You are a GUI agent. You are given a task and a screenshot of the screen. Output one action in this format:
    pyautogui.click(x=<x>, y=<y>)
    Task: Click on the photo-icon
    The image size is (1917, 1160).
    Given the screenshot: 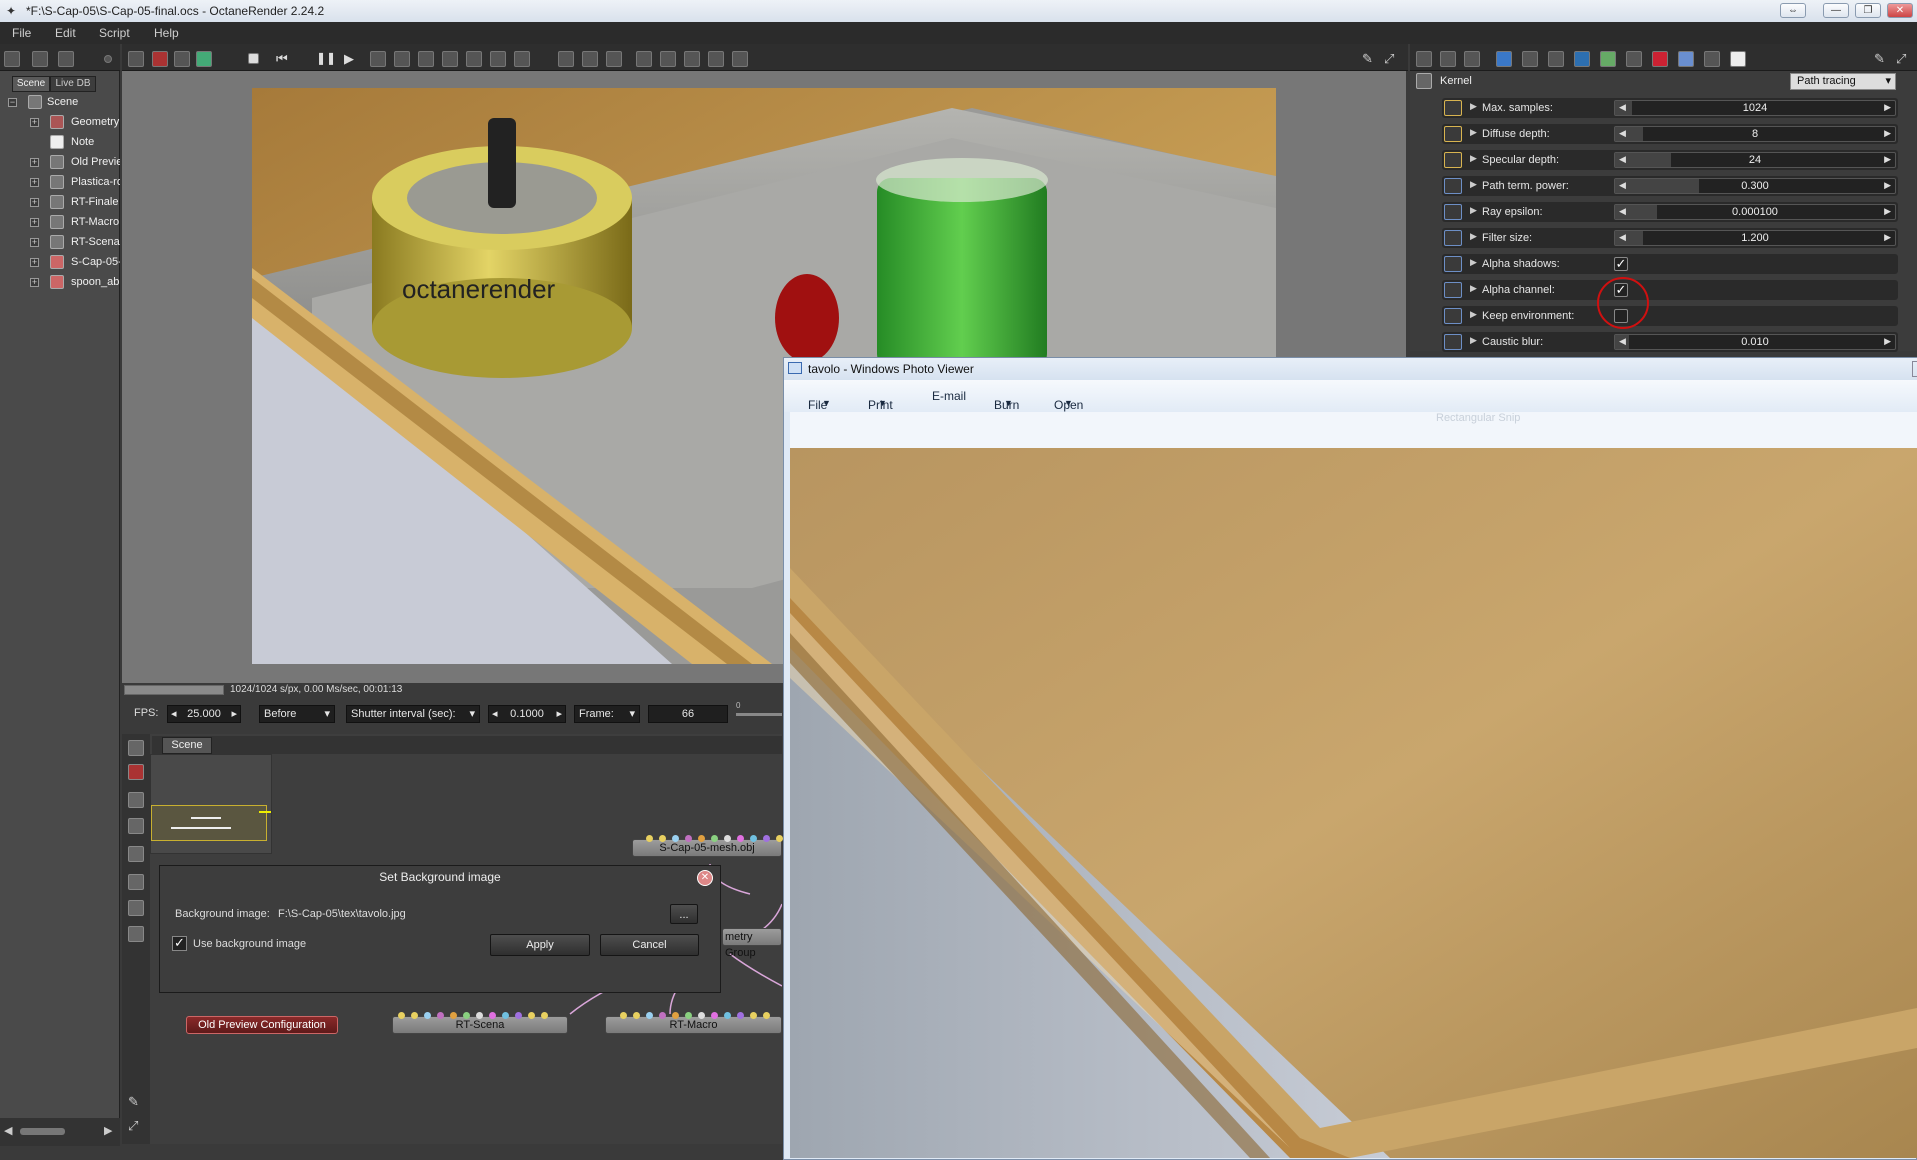 What is the action you would take?
    pyautogui.click(x=1712, y=59)
    